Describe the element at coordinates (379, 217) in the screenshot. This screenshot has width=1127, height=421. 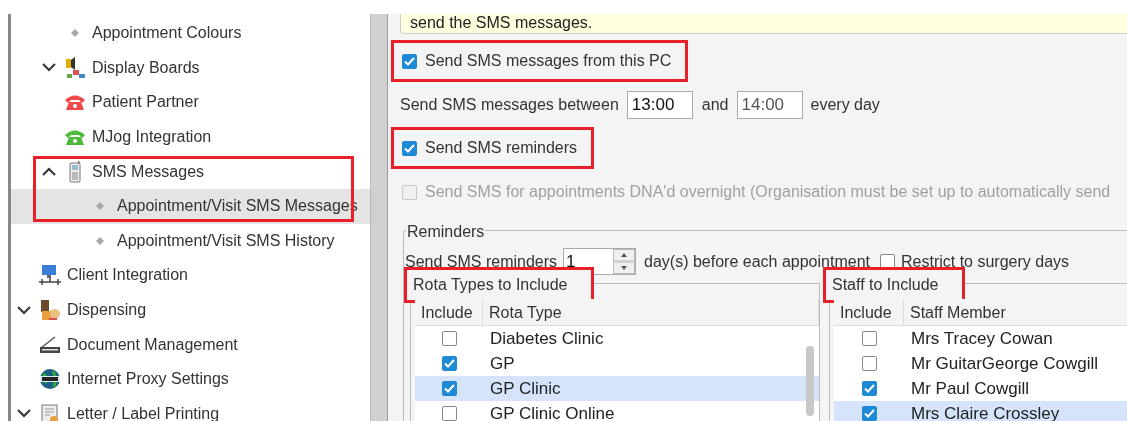
I see `splitter-bar` at that location.